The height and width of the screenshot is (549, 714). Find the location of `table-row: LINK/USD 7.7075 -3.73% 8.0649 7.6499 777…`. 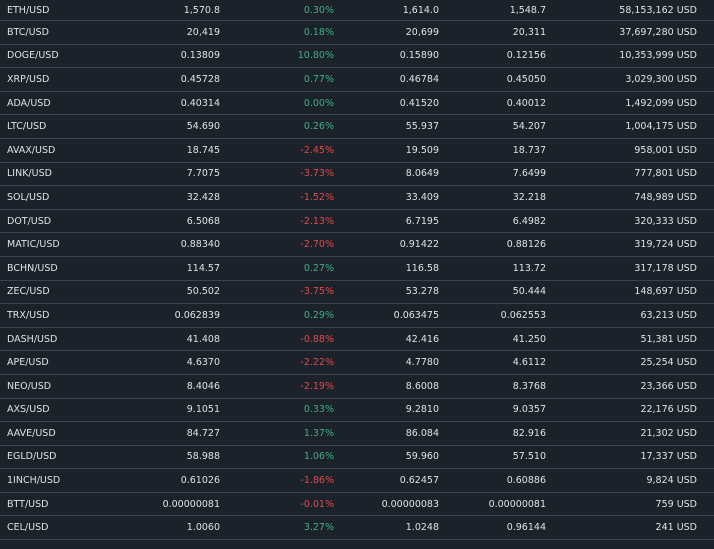

table-row: LINK/USD 7.7075 -3.73% 8.0649 7.6499 777… is located at coordinates (357, 175).